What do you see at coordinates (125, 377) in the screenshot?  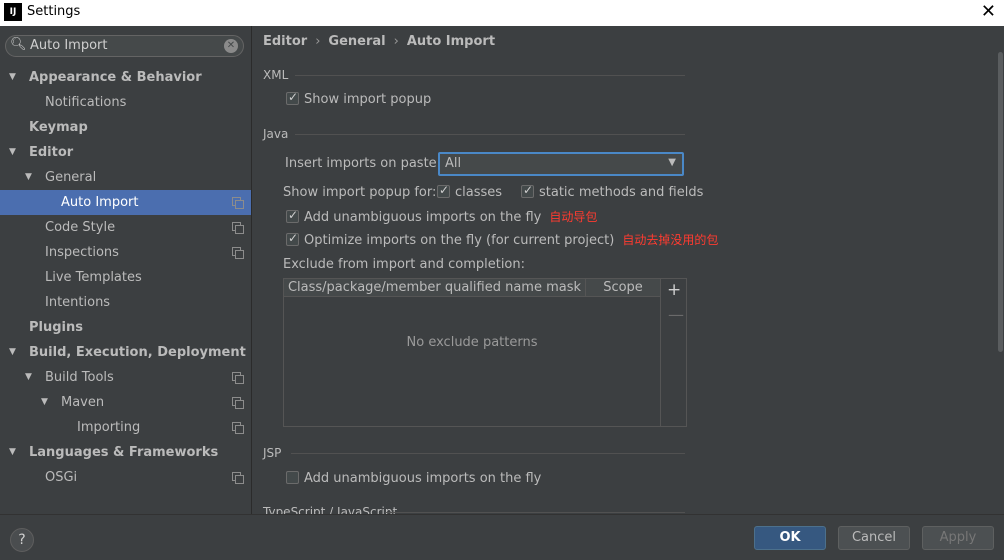 I see `tree-item-build-tools: ▼ Build Tools` at bounding box center [125, 377].